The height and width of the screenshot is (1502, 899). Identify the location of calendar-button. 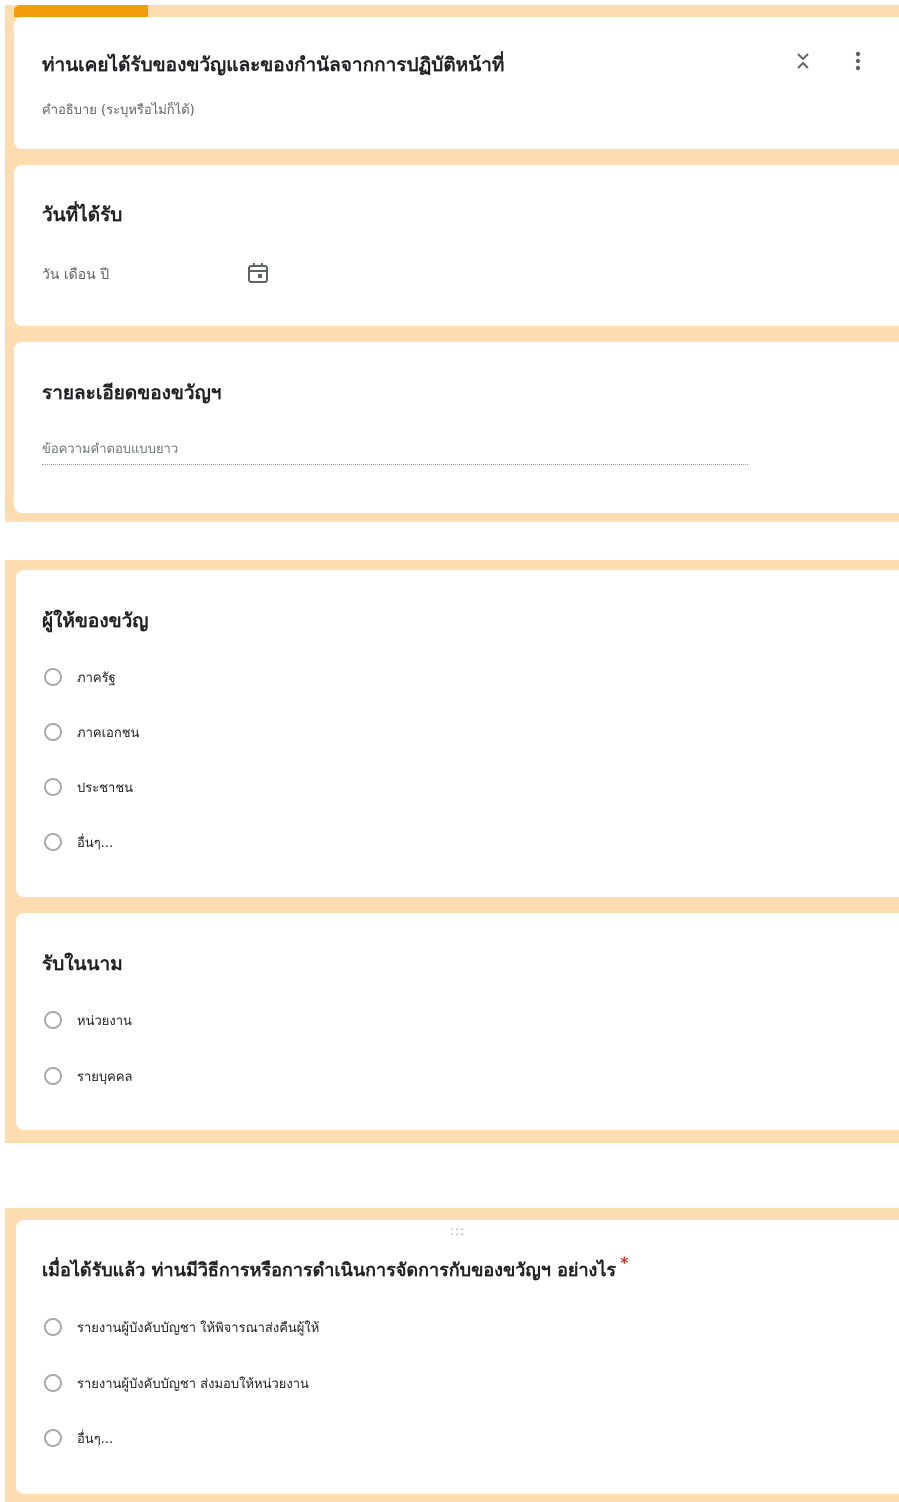
(258, 273).